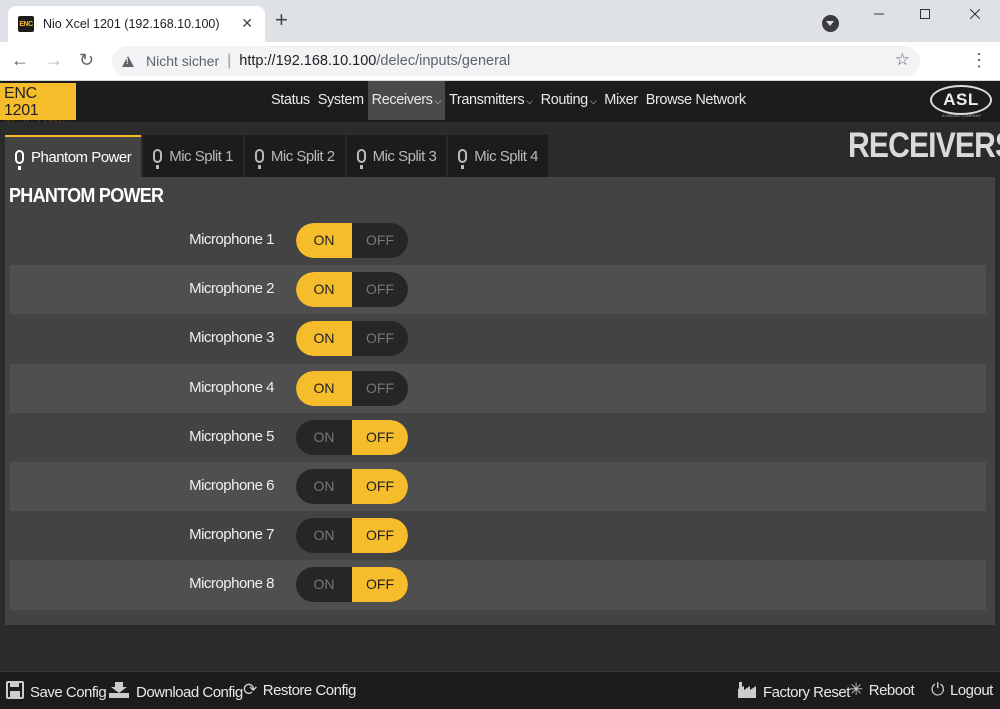 The width and height of the screenshot is (1000, 709). What do you see at coordinates (231, 239) in the screenshot?
I see `microphone-label: Microphone 1` at bounding box center [231, 239].